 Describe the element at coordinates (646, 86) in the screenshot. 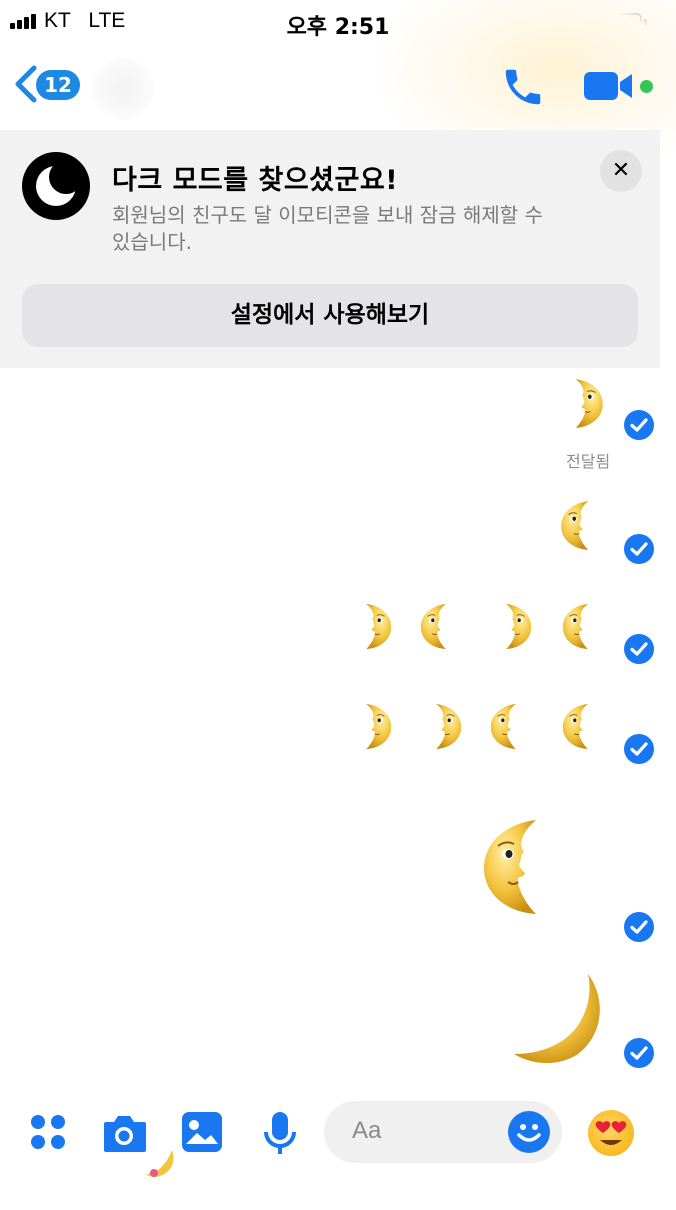

I see `active-status-dot` at that location.